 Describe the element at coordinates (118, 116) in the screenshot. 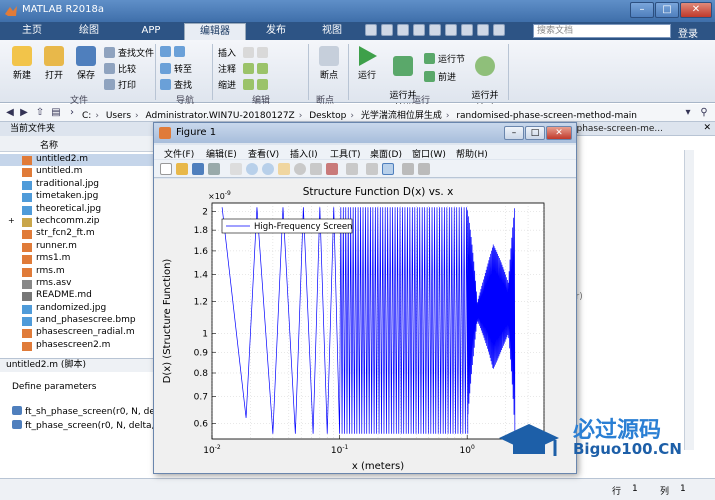

I see `breadcrumb-segment: Users` at that location.